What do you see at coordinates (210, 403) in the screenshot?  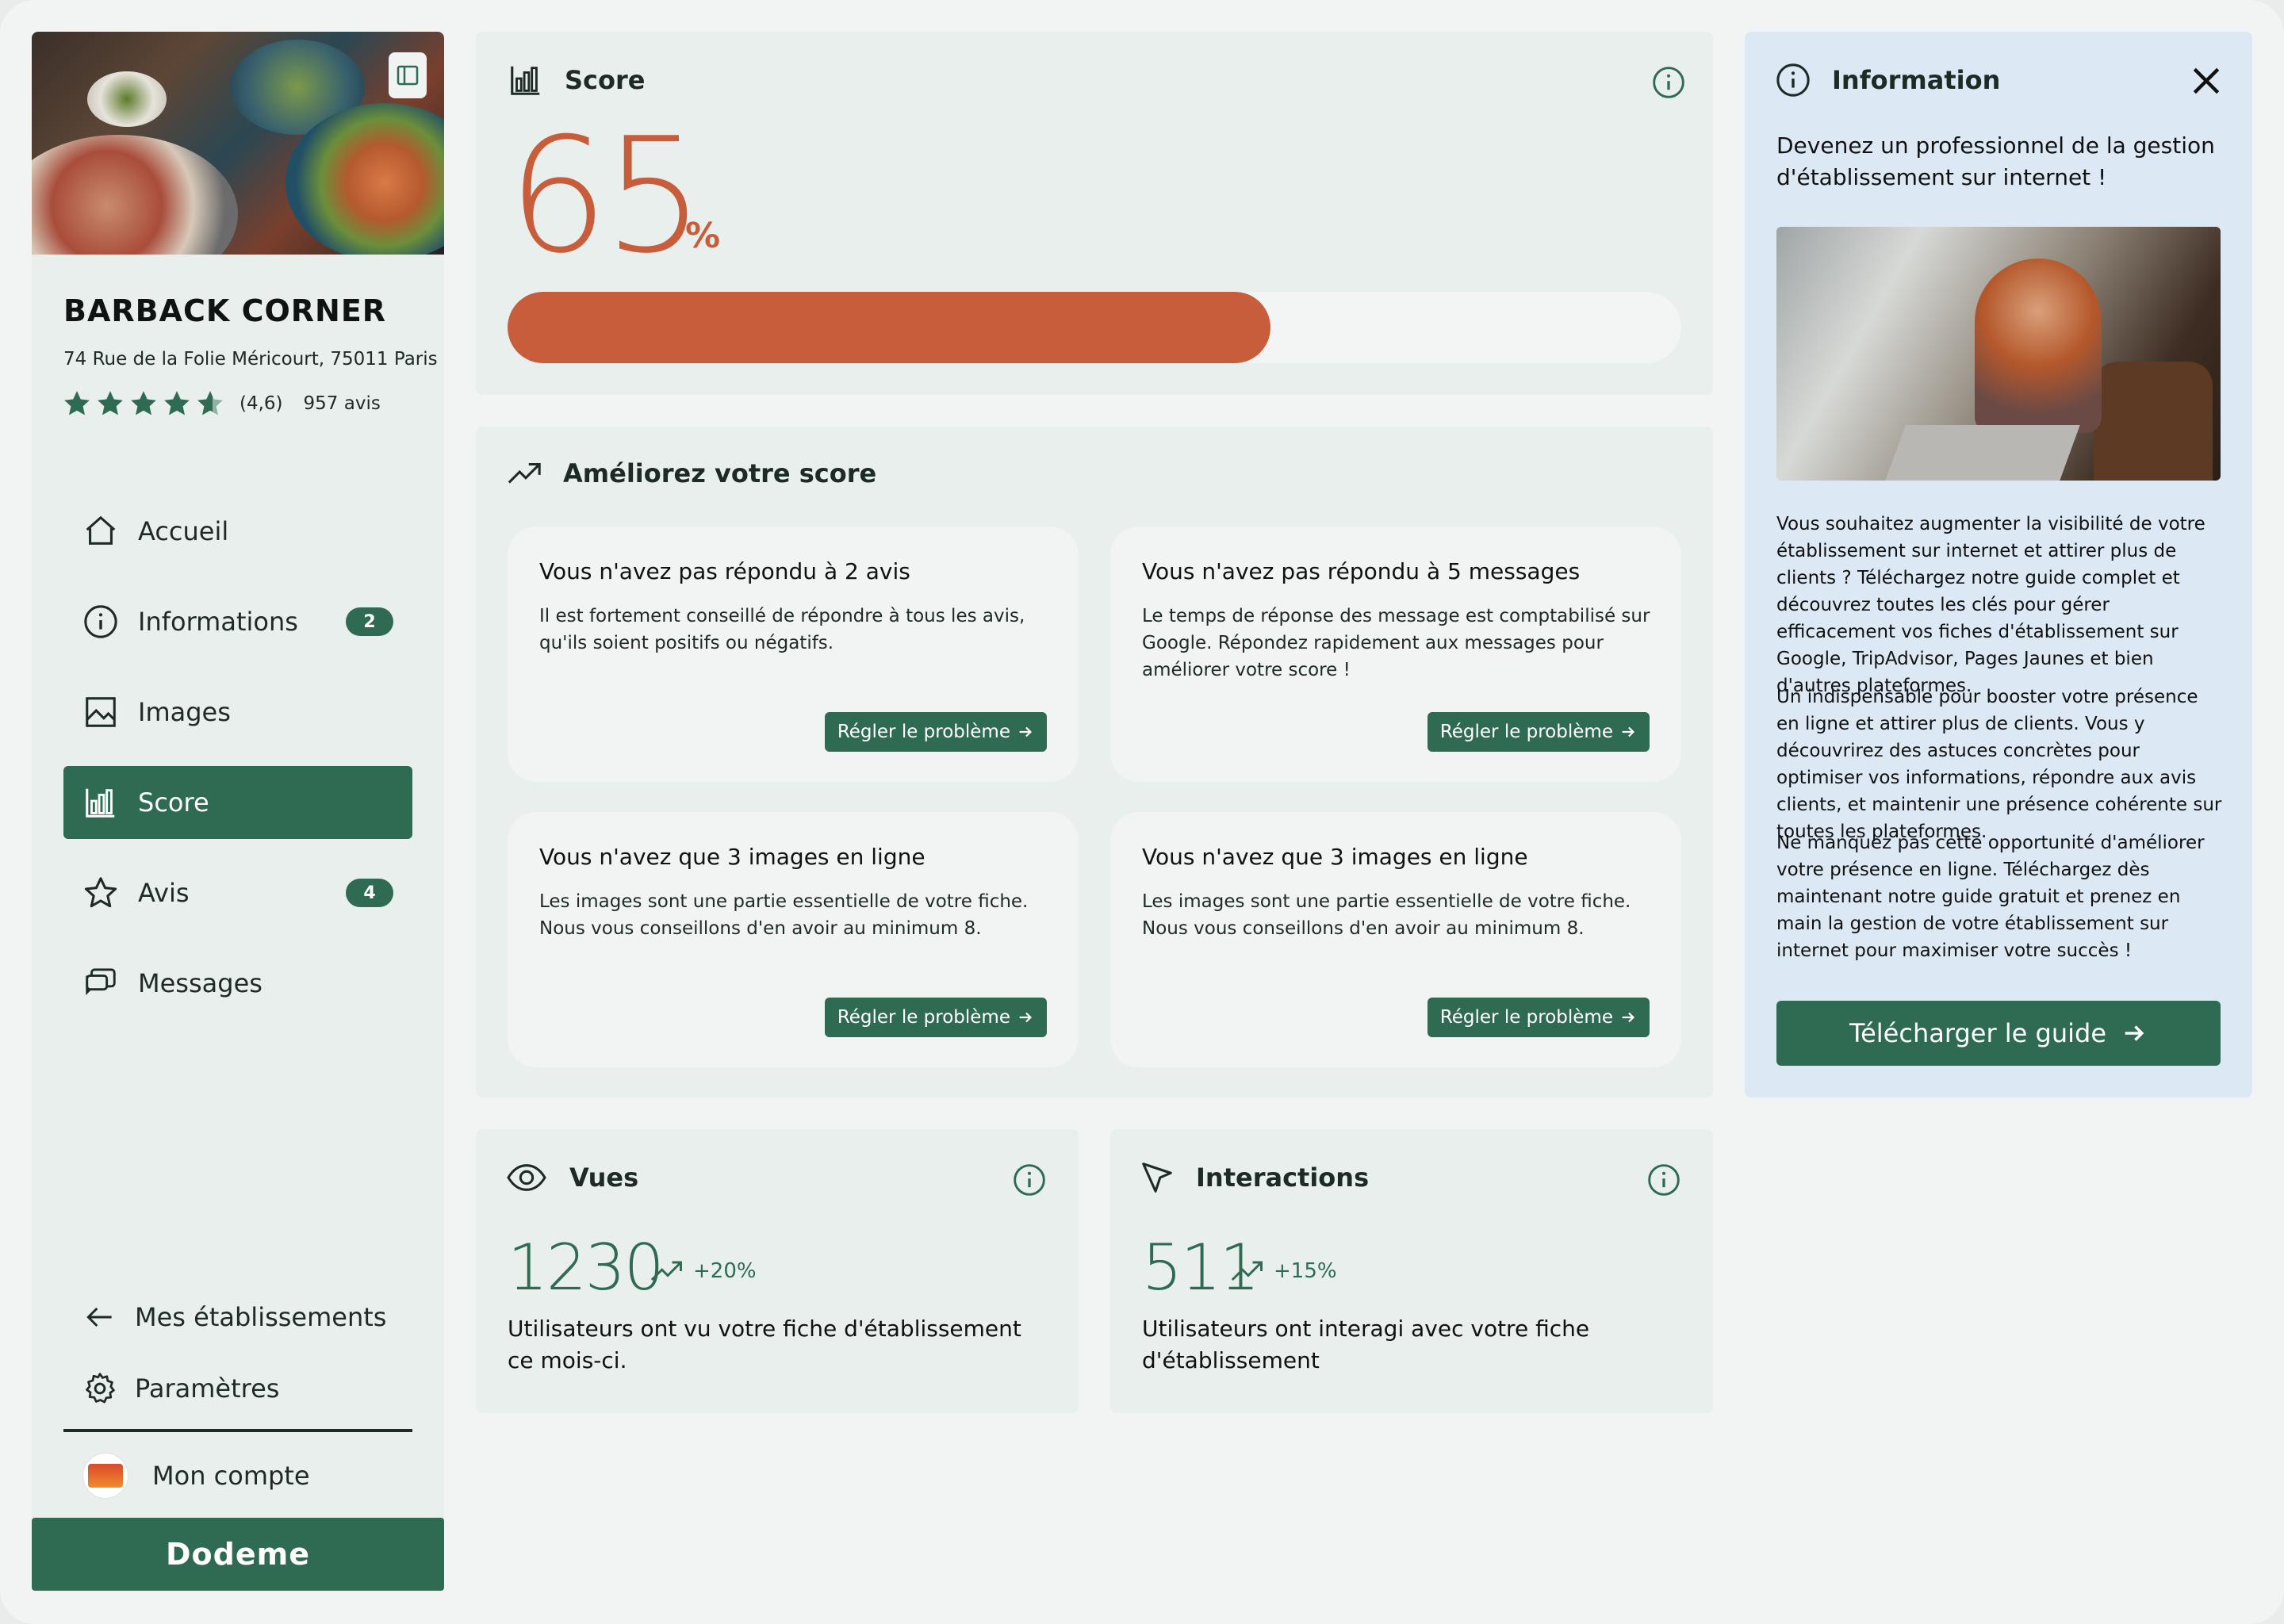 I see `star-partial-icon` at bounding box center [210, 403].